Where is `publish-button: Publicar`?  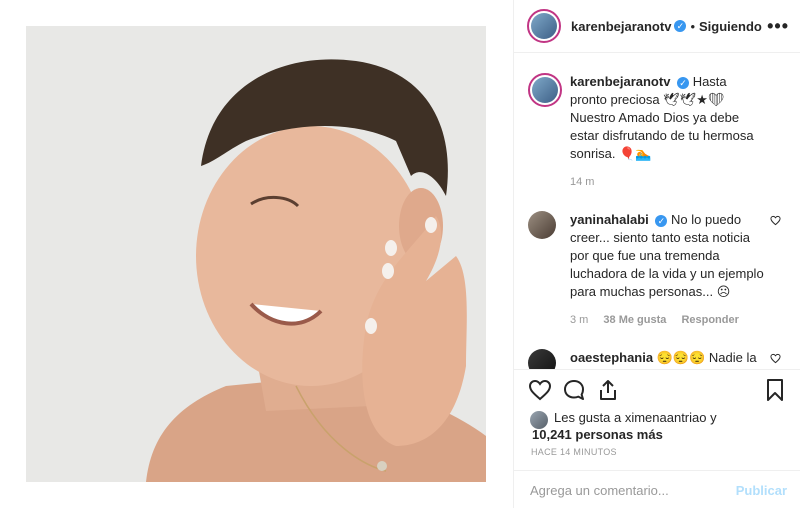 publish-button: Publicar is located at coordinates (761, 490).